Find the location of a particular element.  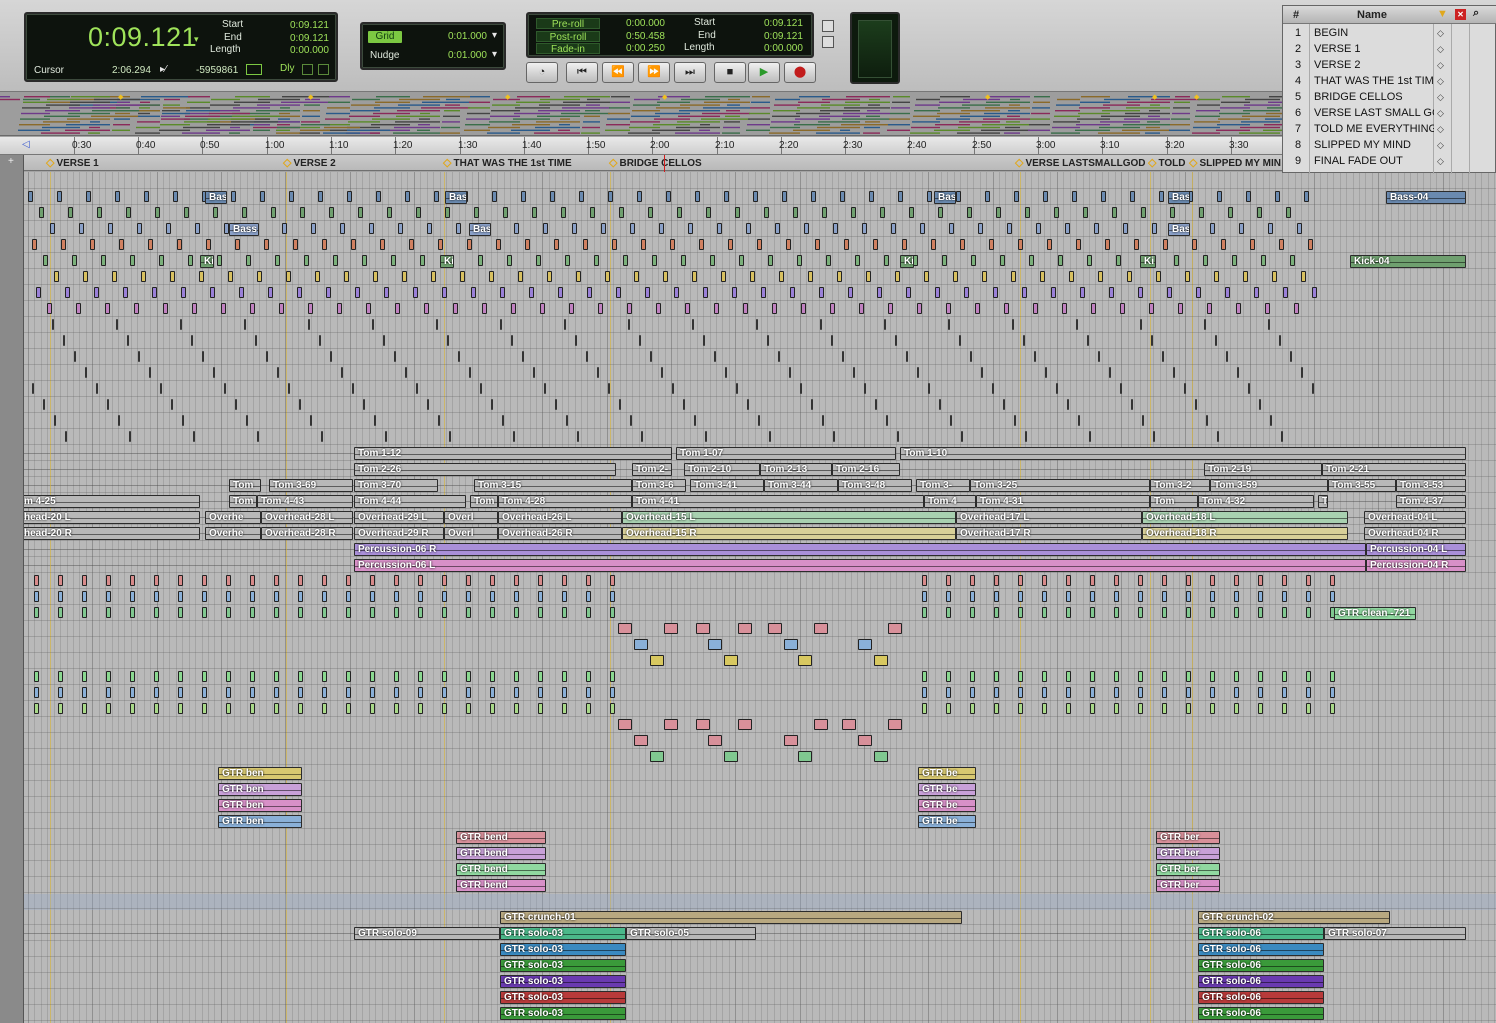

audio-region: Bas is located at coordinates (945, 197).